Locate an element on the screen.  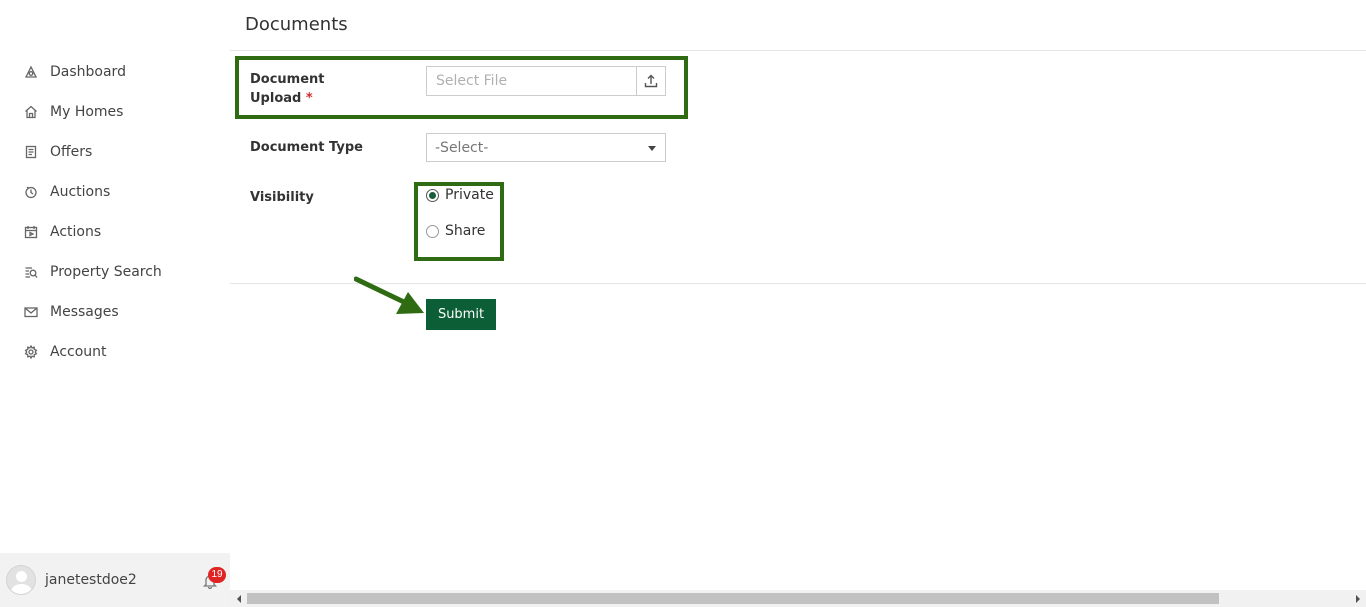
username: janetestdoe2 is located at coordinates (91, 580).